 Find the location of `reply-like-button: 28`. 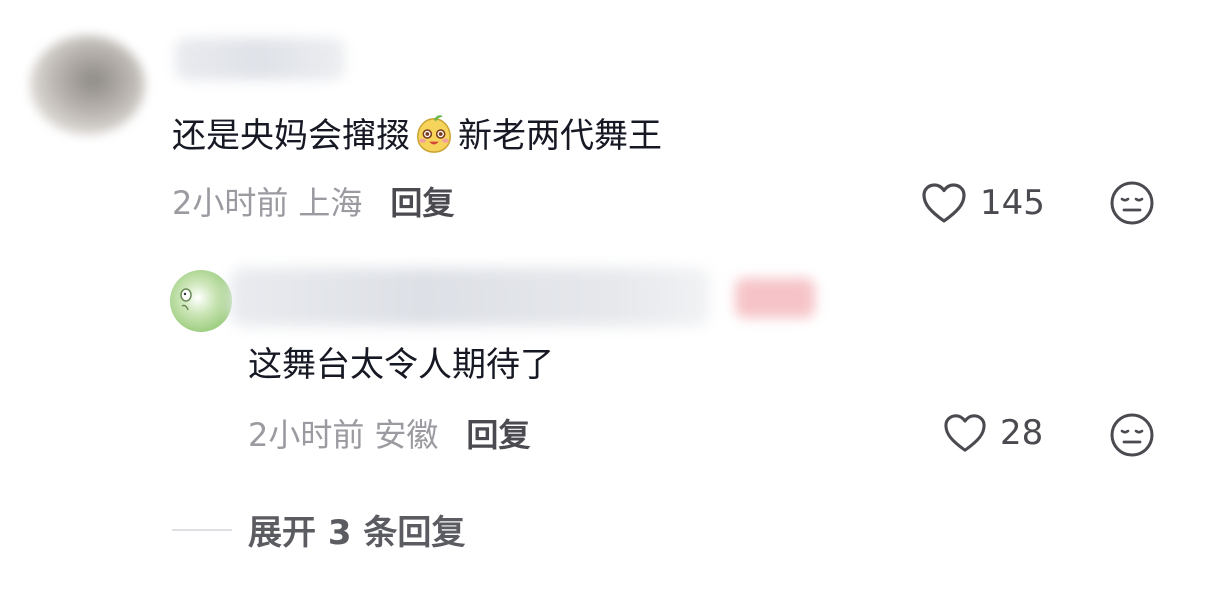

reply-like-button: 28 is located at coordinates (992, 433).